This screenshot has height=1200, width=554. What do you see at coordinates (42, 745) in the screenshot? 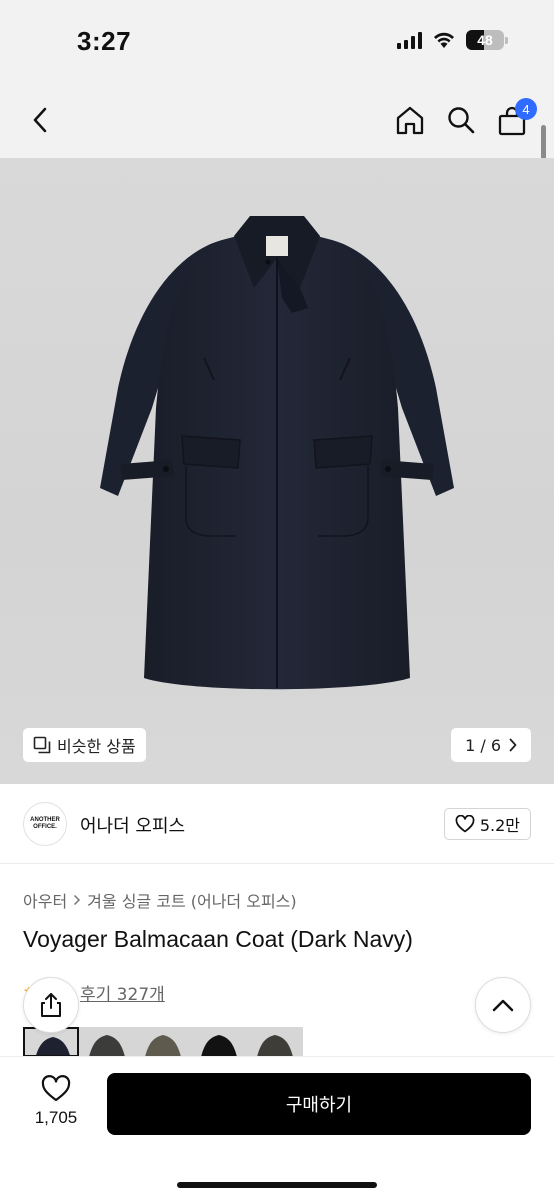
I see `similar-icon` at bounding box center [42, 745].